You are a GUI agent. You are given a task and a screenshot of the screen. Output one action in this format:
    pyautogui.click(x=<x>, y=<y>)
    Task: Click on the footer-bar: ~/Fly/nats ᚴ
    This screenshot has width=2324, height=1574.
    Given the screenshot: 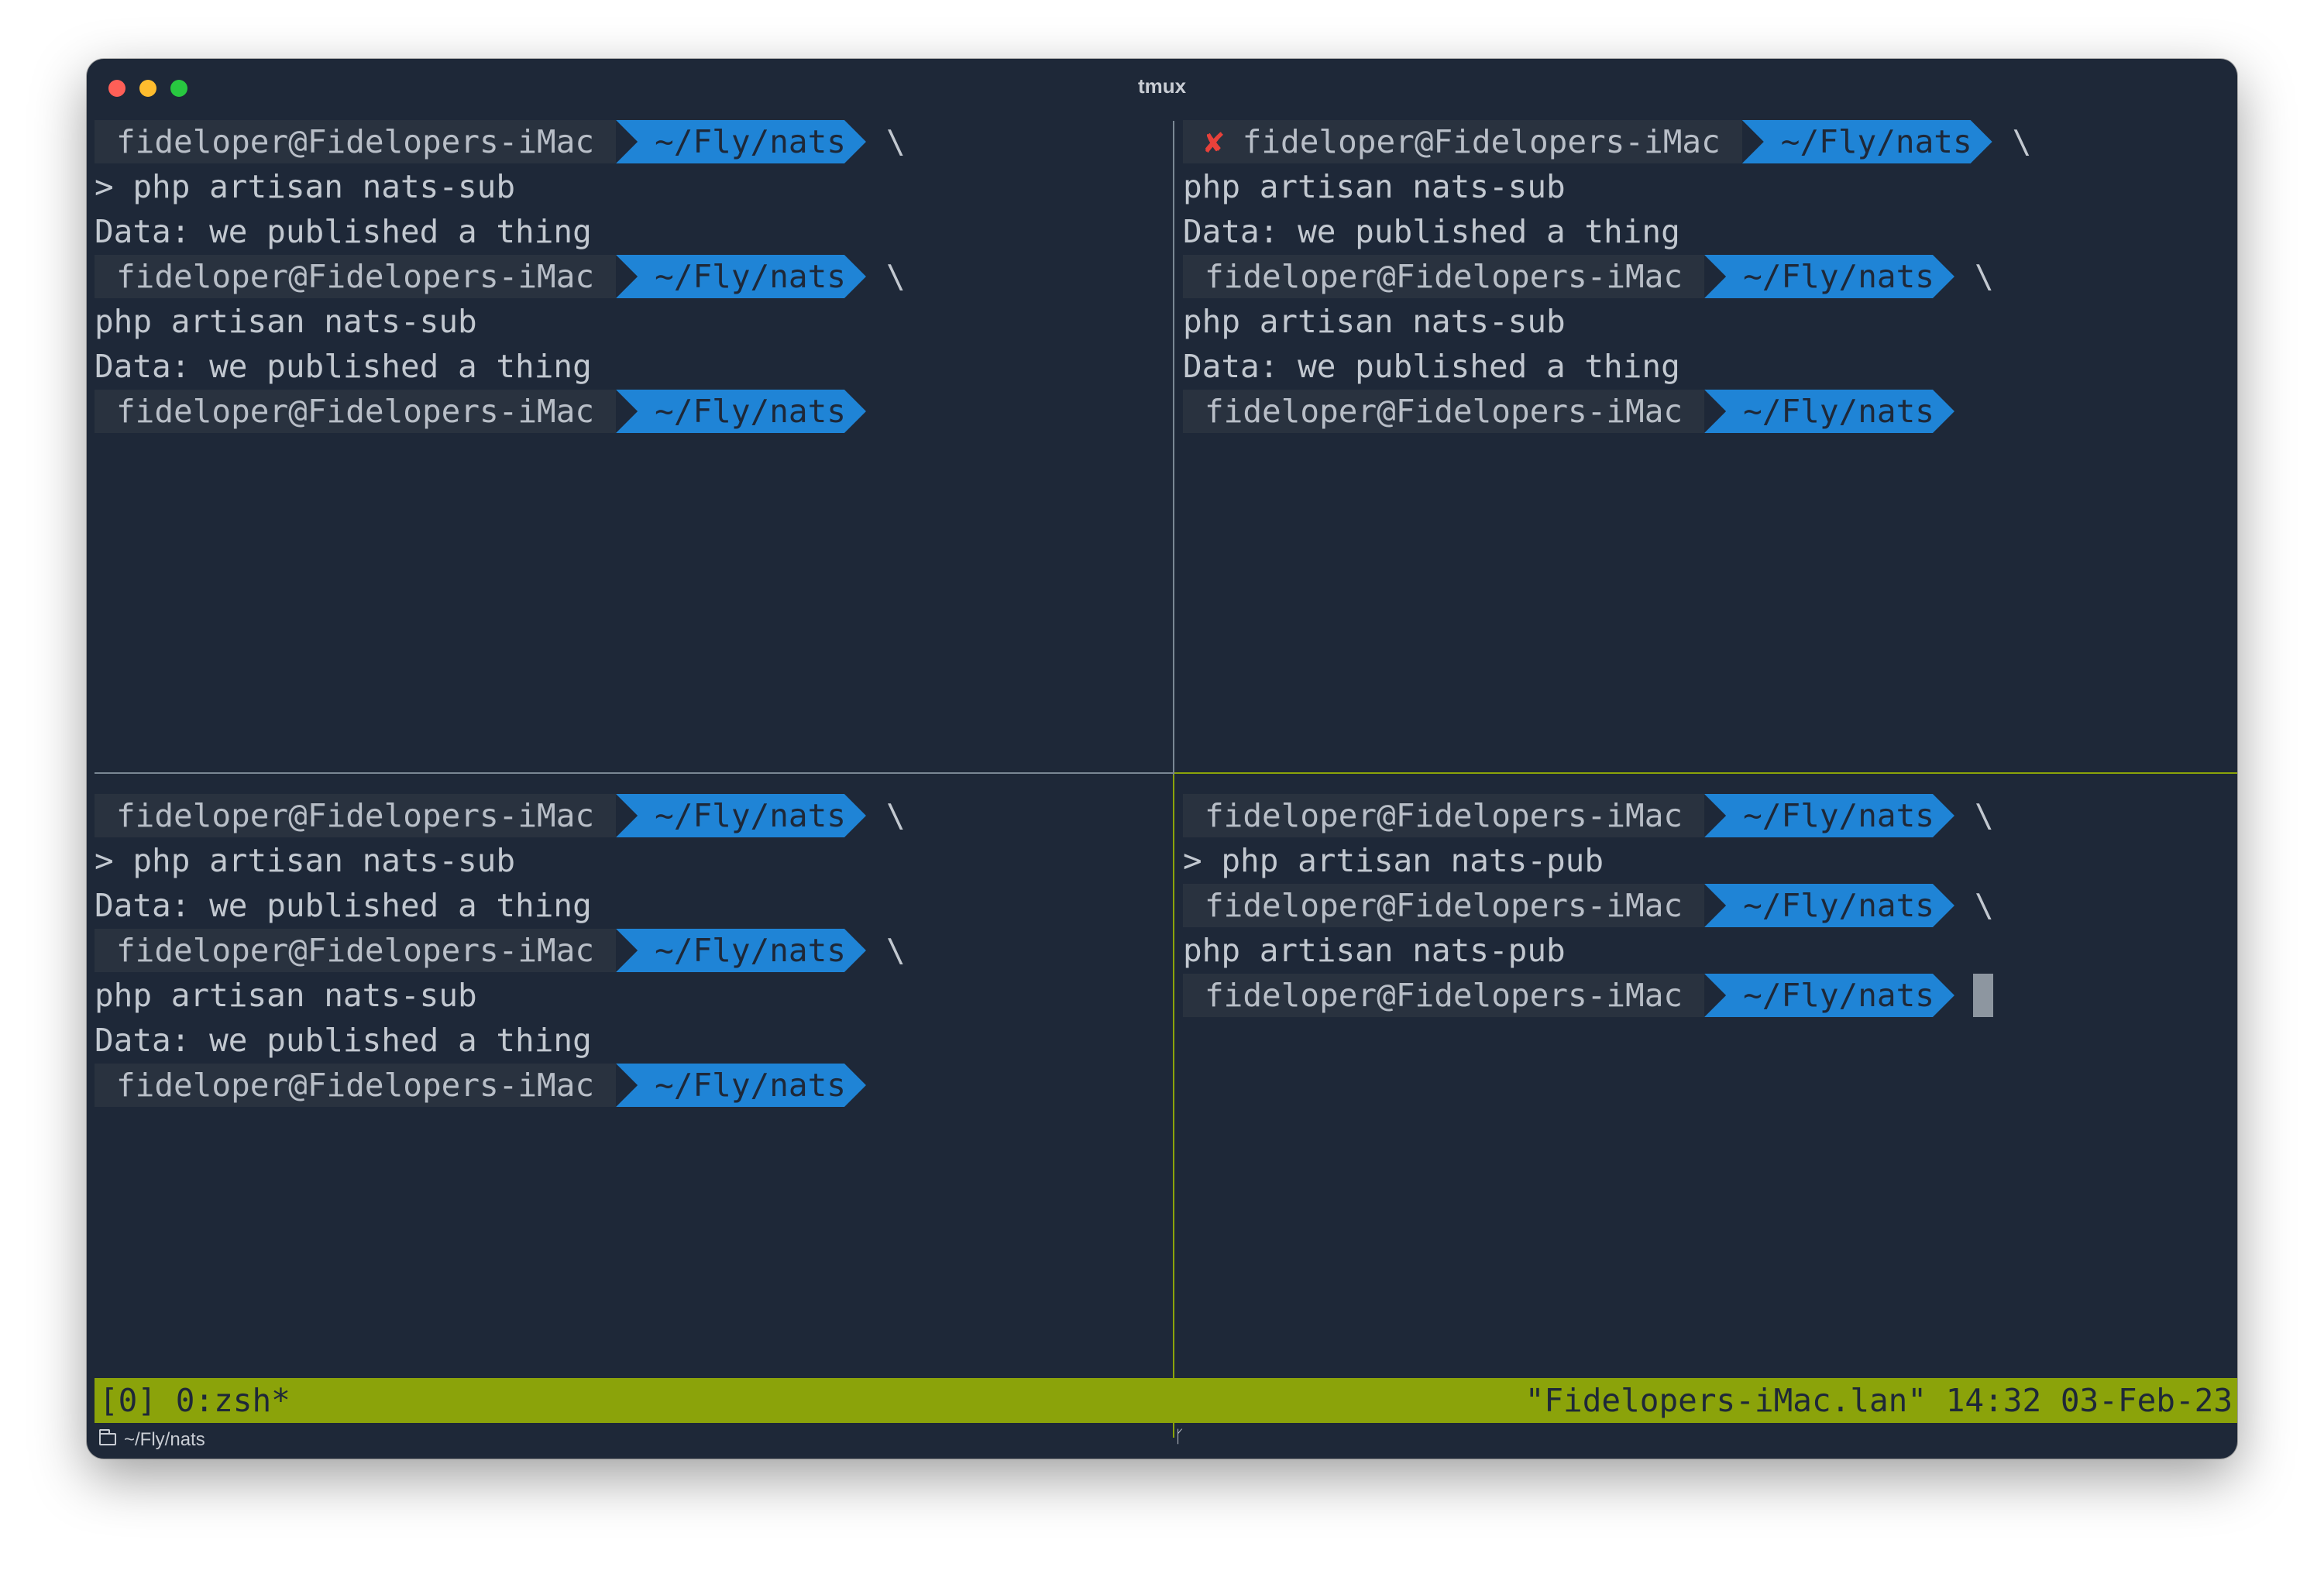 What is the action you would take?
    pyautogui.click(x=1162, y=1441)
    